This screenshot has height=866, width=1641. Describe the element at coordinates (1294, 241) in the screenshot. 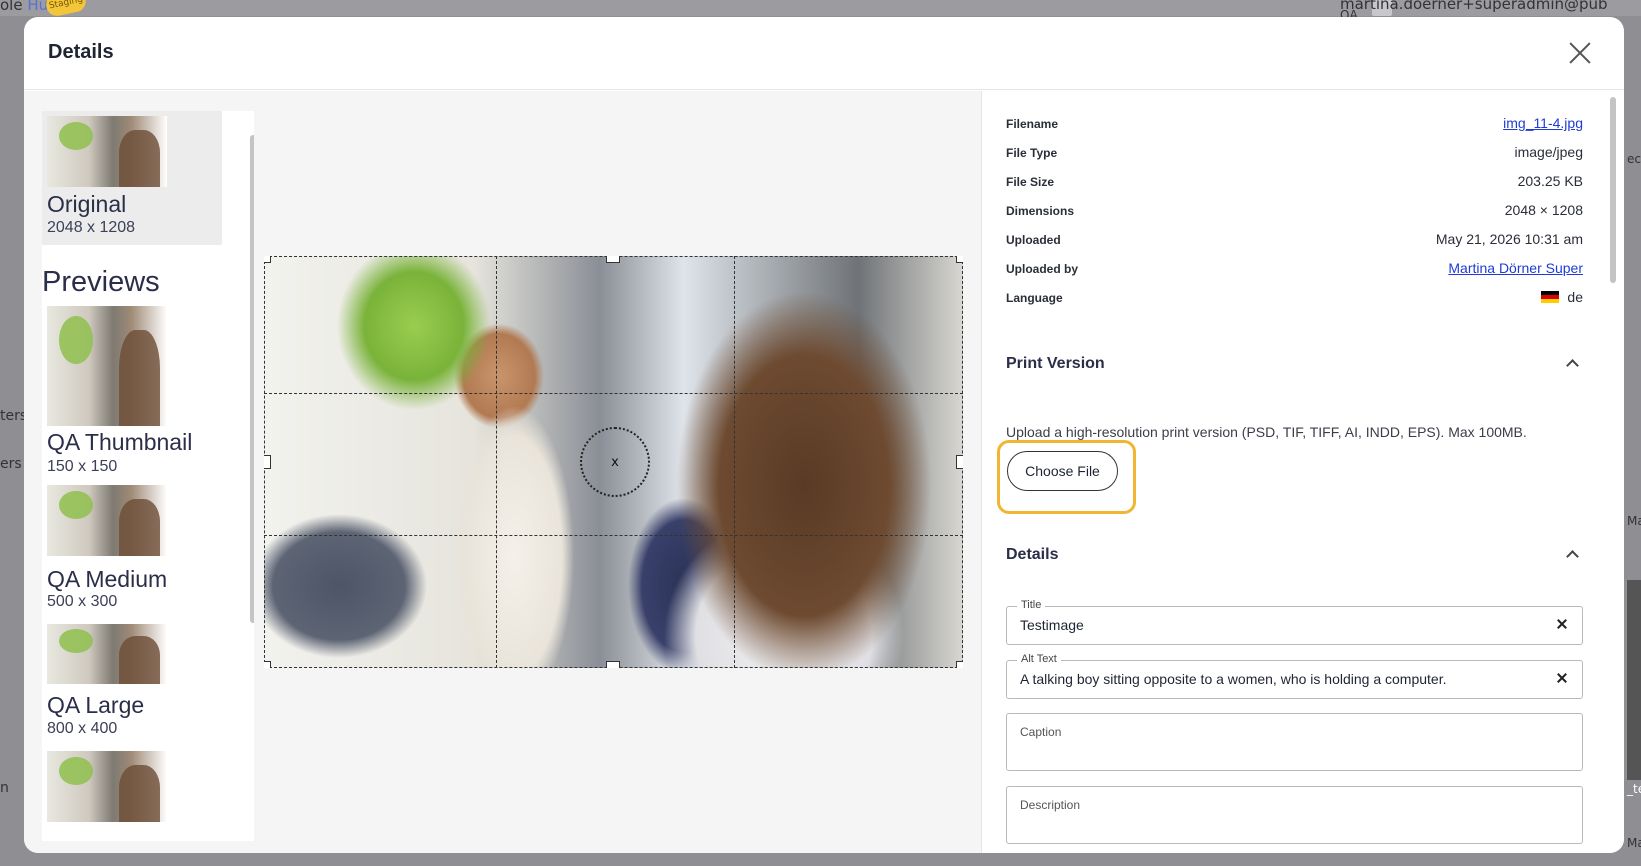

I see `info-row-uploaded: Uploaded May 21, 2026 10:31 am` at that location.